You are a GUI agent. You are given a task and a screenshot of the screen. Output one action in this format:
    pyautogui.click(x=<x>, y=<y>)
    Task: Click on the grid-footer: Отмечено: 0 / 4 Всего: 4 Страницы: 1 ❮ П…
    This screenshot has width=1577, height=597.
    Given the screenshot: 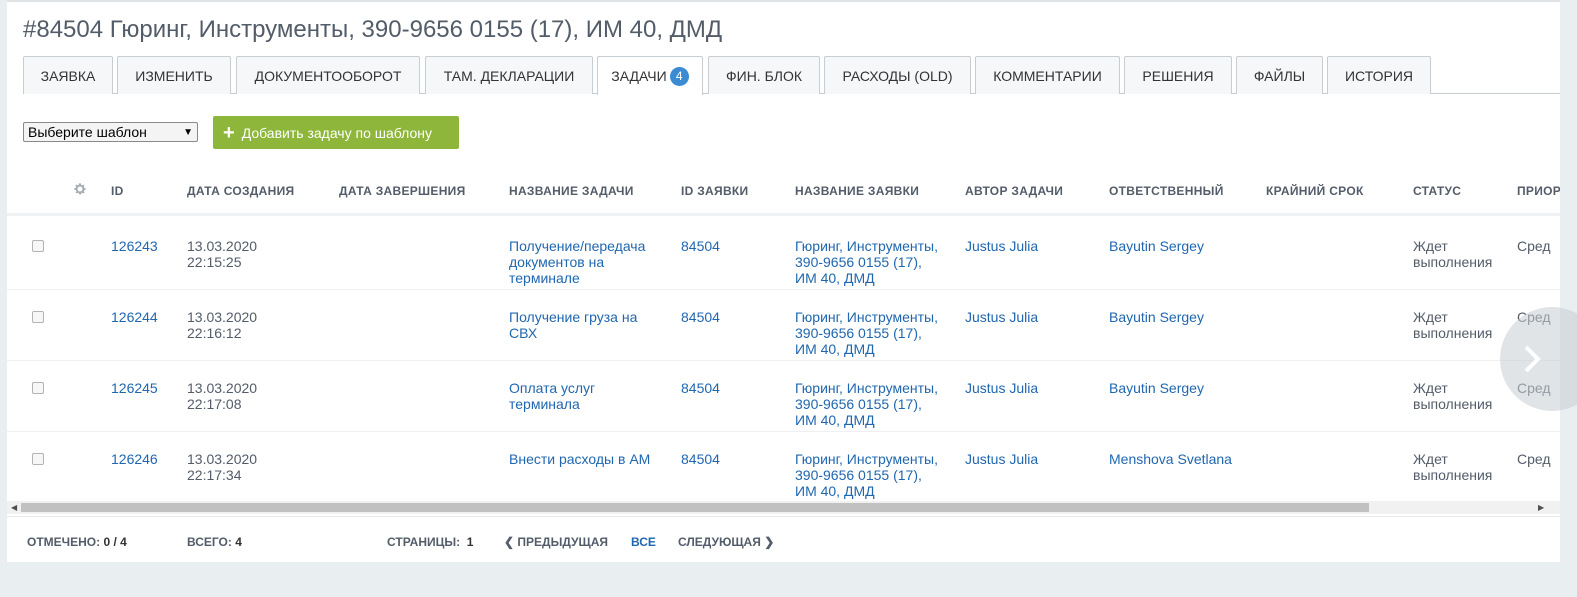 What is the action you would take?
    pyautogui.click(x=783, y=540)
    